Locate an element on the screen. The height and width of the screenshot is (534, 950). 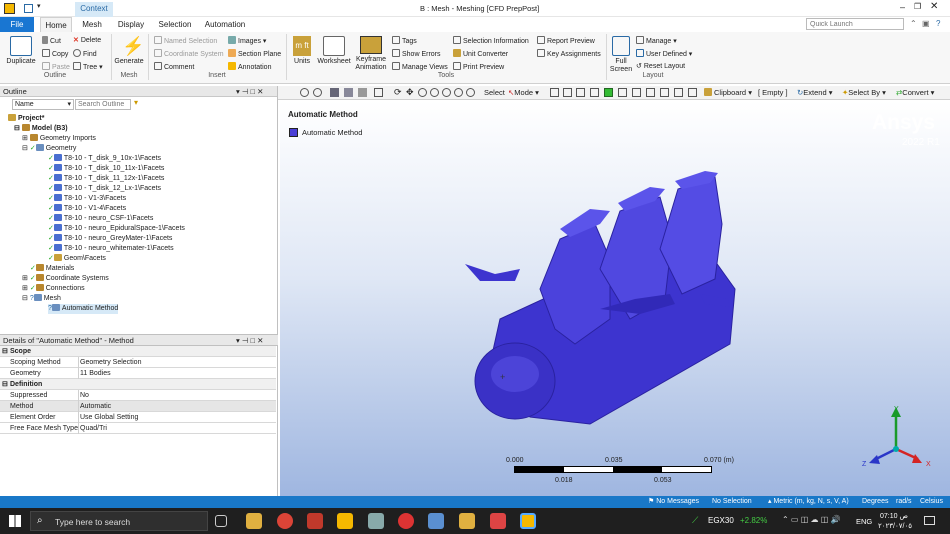
clock-time: 07:10 ص is located at coordinates (894, 516).